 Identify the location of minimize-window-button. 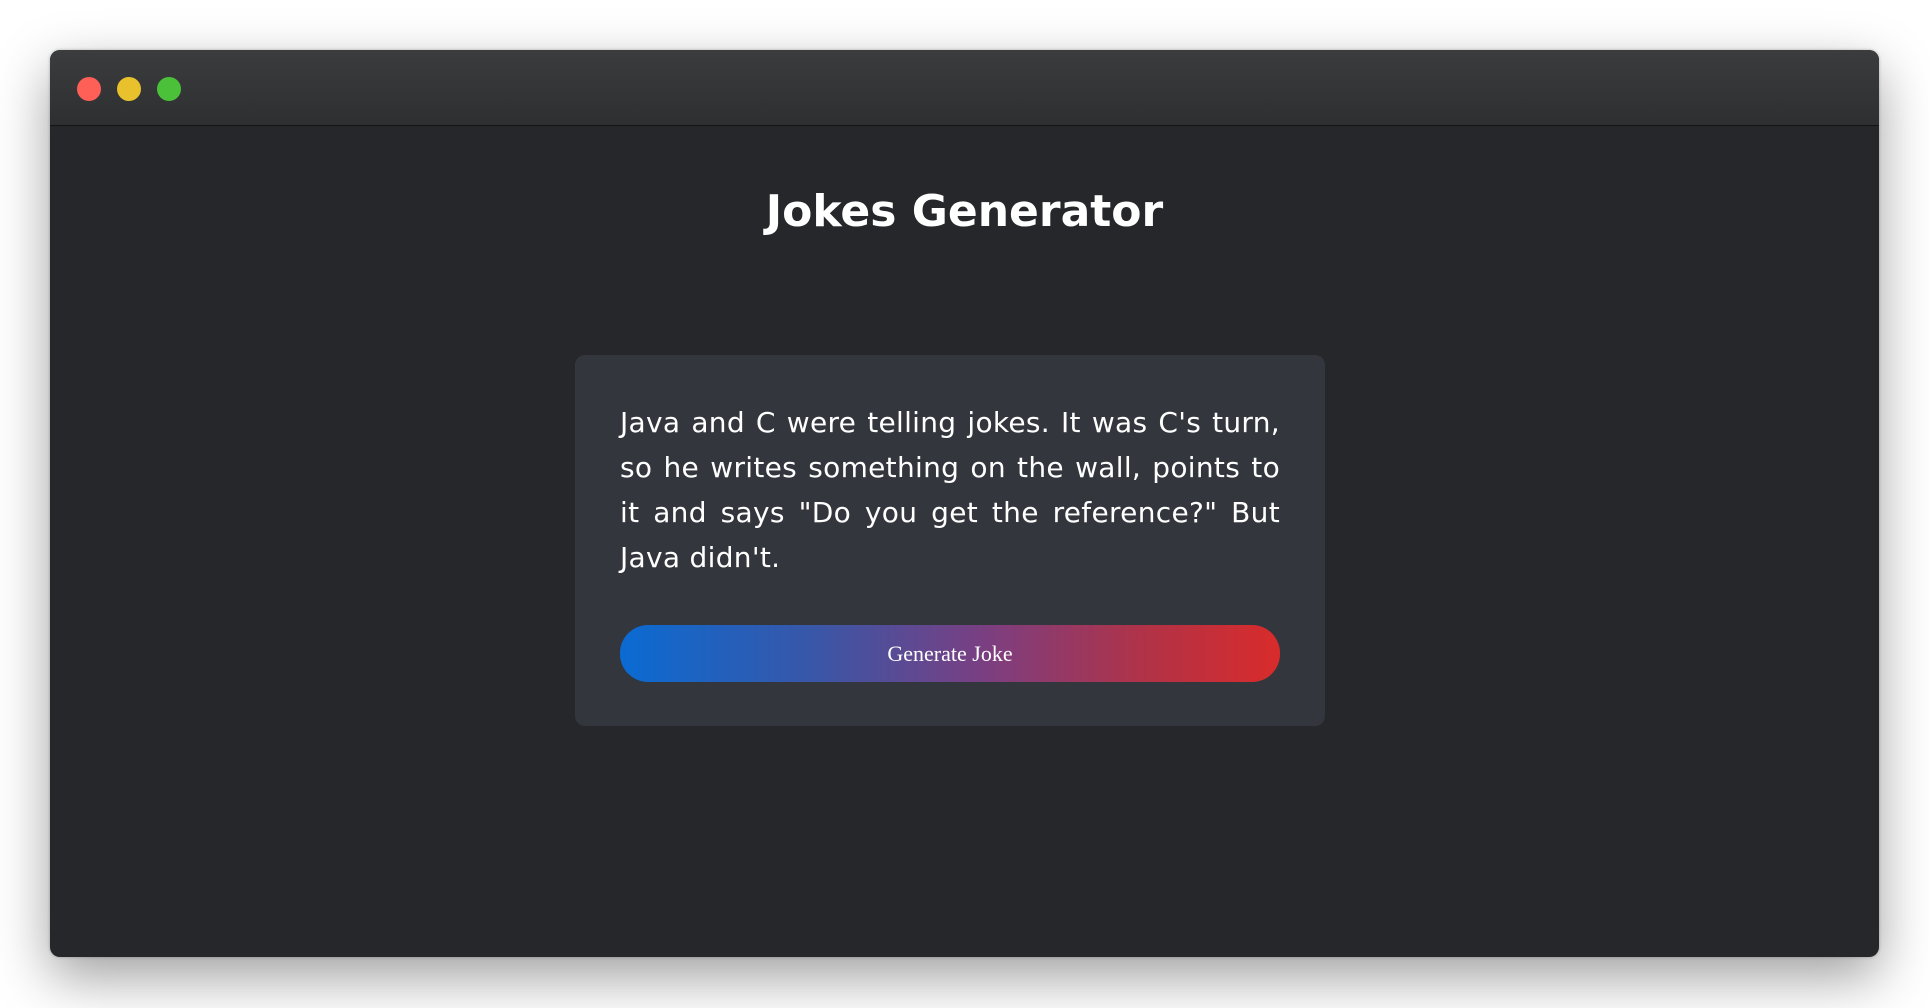
(129, 89).